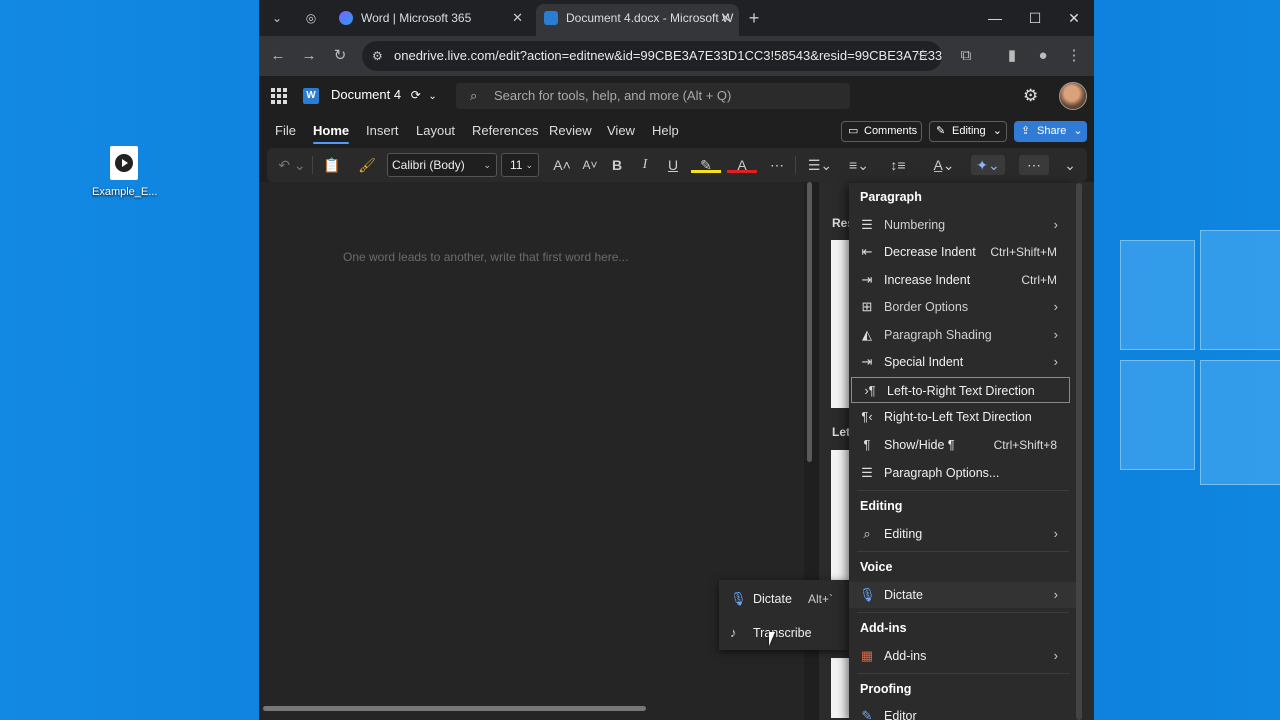 The width and height of the screenshot is (1280, 720). Describe the element at coordinates (520, 165) in the screenshot. I see `font-size-select: 11 ⌄` at that location.